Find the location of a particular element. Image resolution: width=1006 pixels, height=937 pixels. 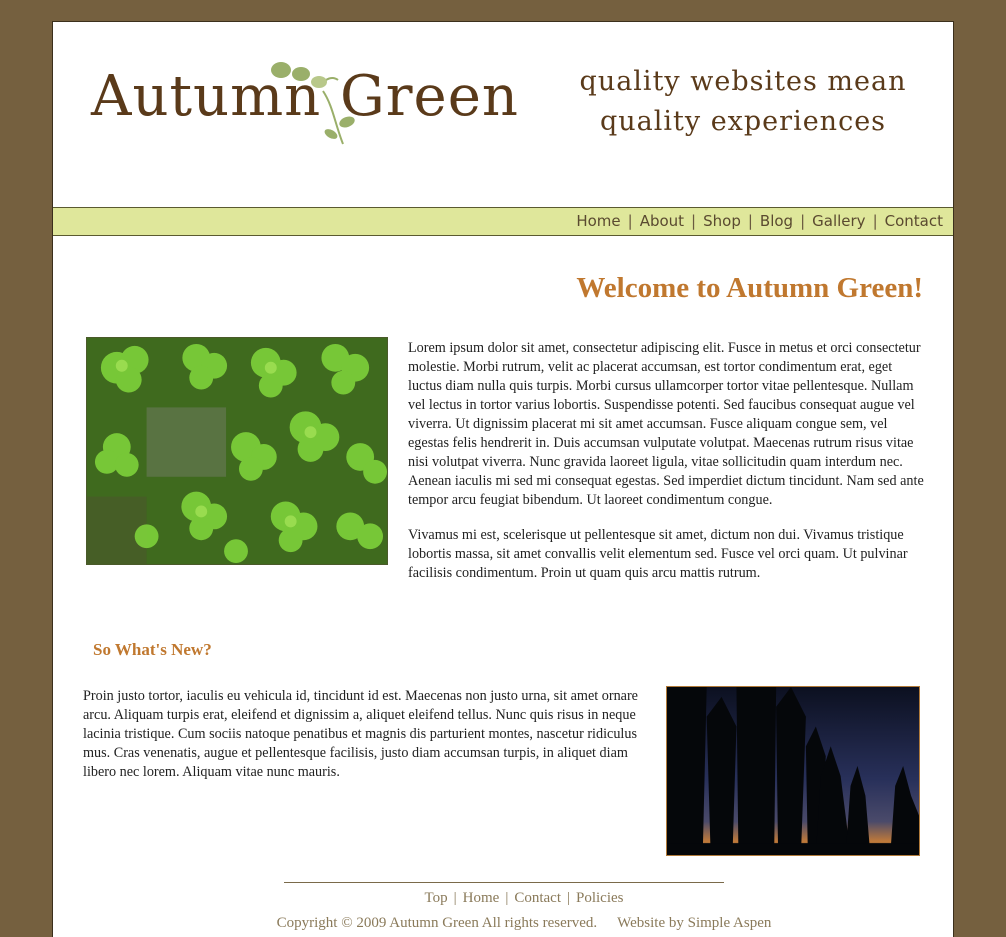

main-nav: Home | About | Shop | Blog | Gallery | Contact is located at coordinates (503, 221).